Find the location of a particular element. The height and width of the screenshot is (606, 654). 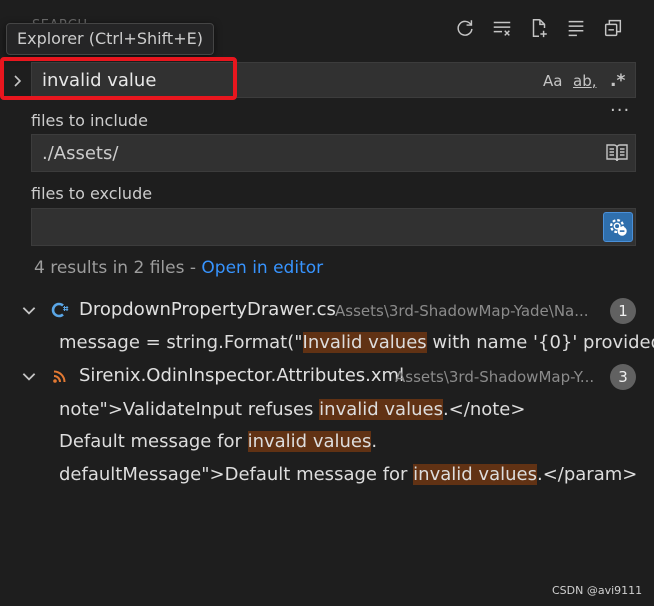

regex-toggle: .* is located at coordinates (617, 81).